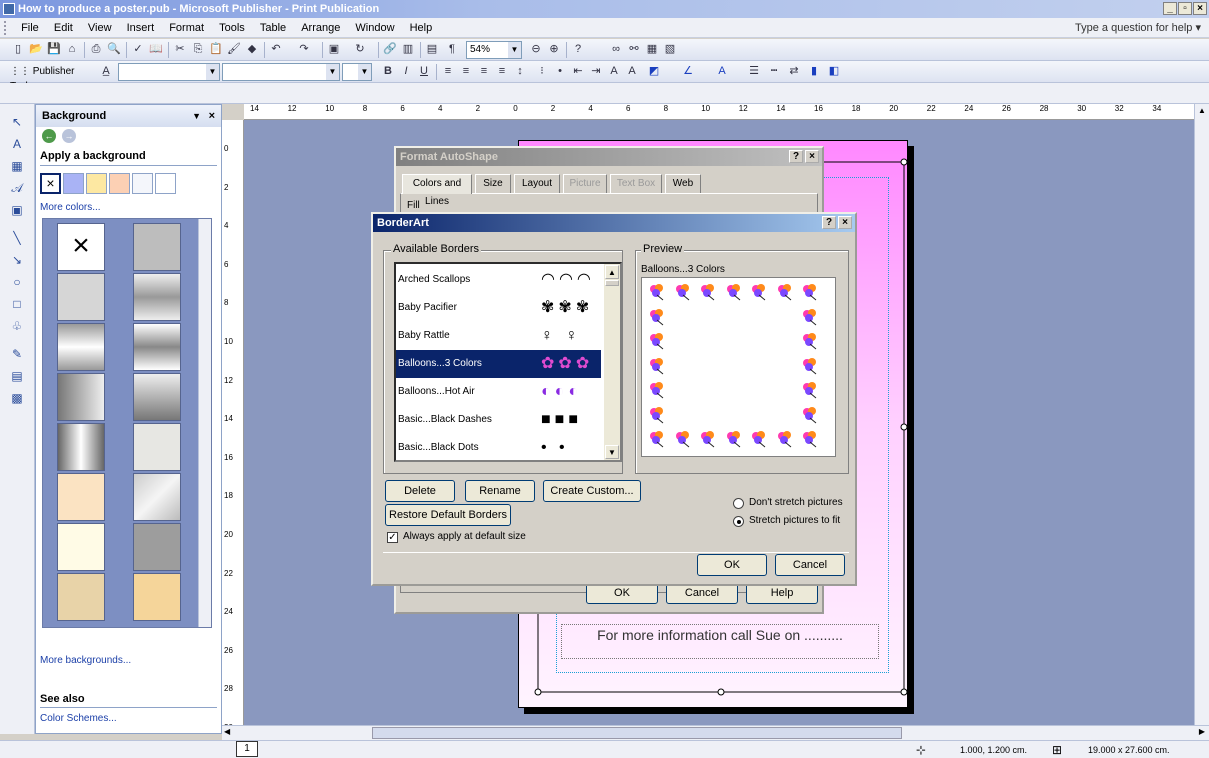 Image resolution: width=1209 pixels, height=758 pixels. Describe the element at coordinates (63, 28) in the screenshot. I see `menu-edit: Edit` at that location.